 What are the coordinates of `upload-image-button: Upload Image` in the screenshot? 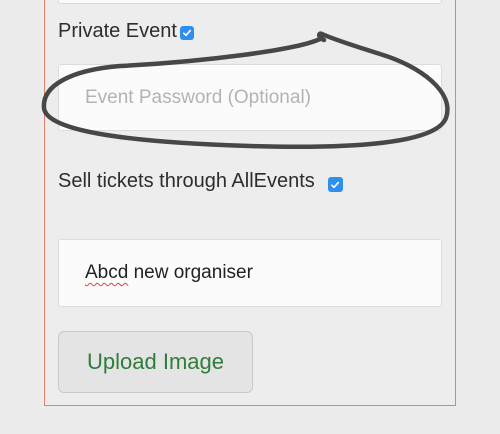 It's located at (155, 362).